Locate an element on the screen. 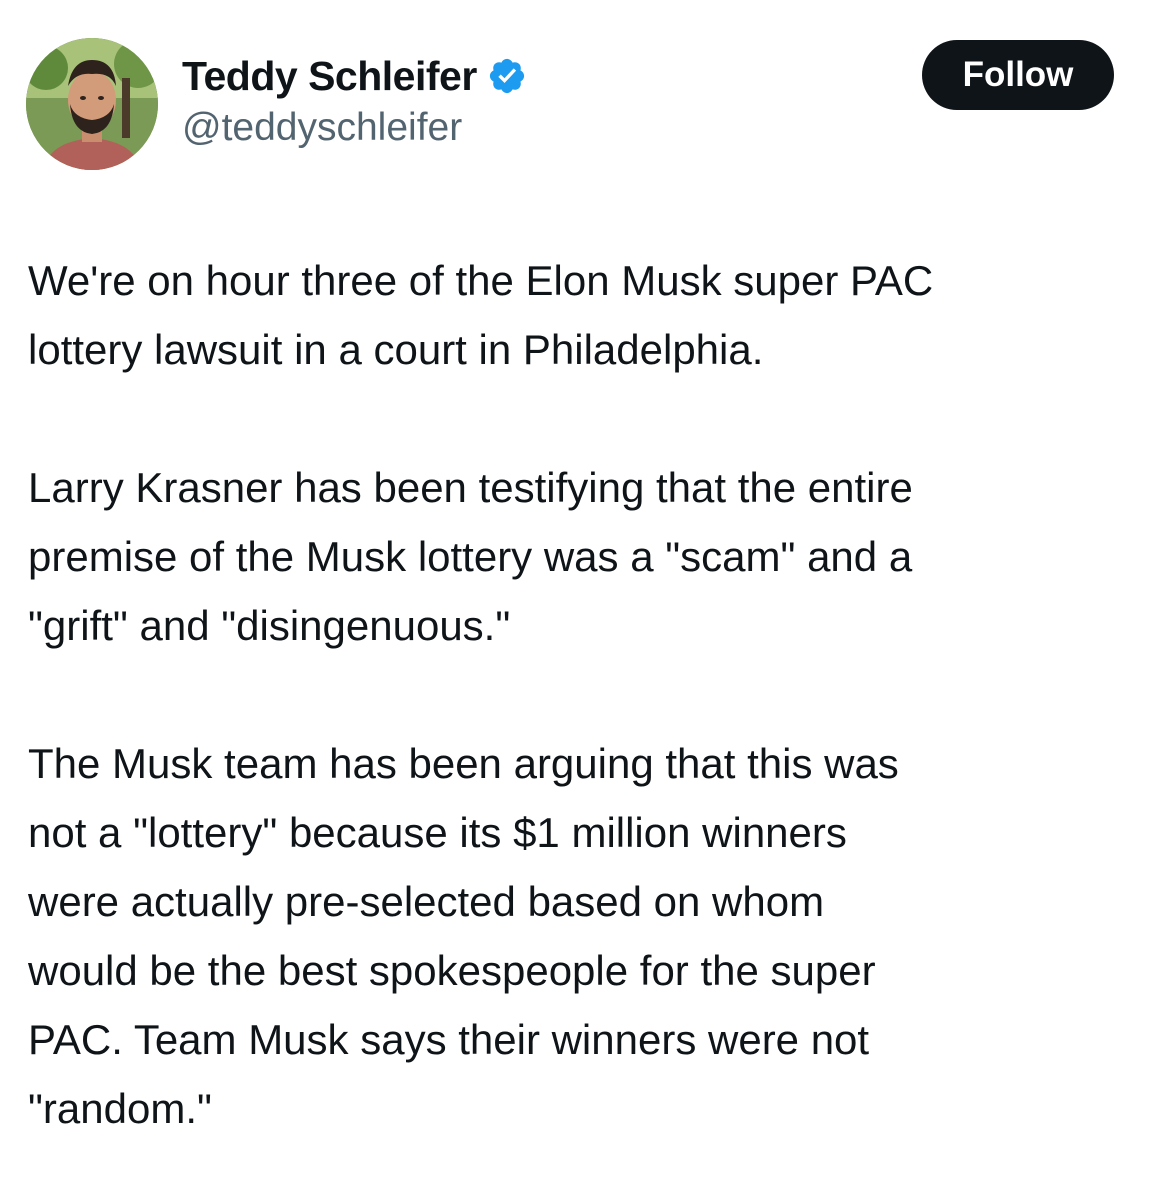 The image size is (1165, 1200). verified-badge-icon is located at coordinates (507, 76).